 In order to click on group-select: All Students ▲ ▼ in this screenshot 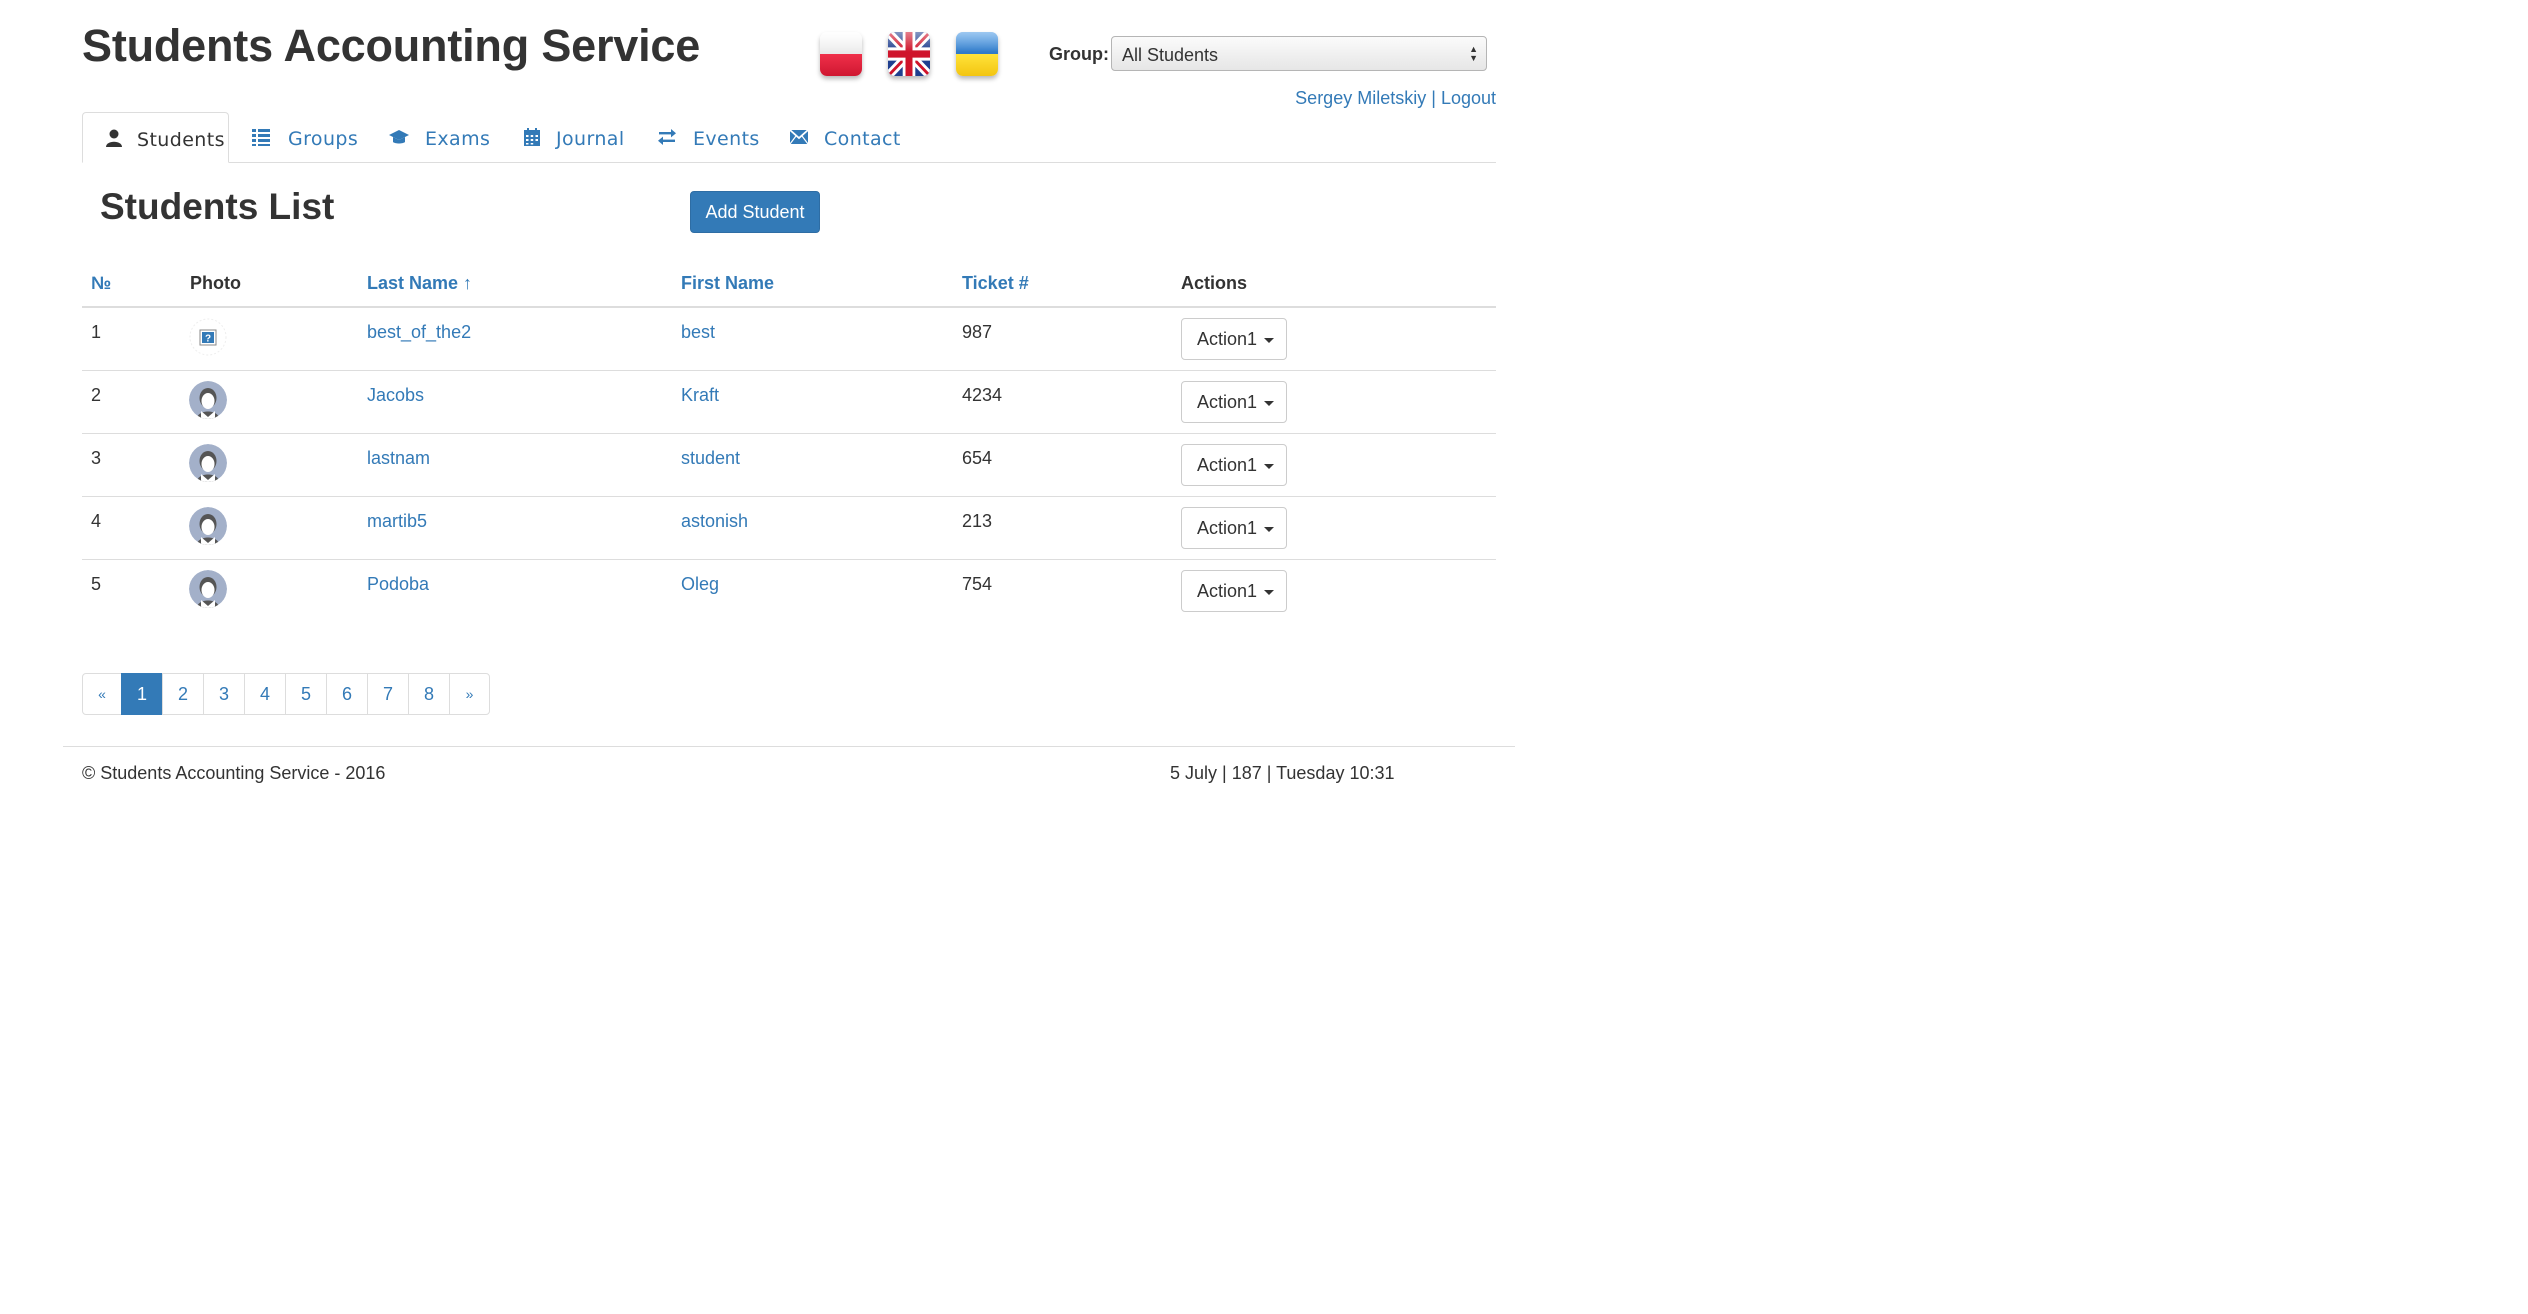, I will do `click(1299, 53)`.